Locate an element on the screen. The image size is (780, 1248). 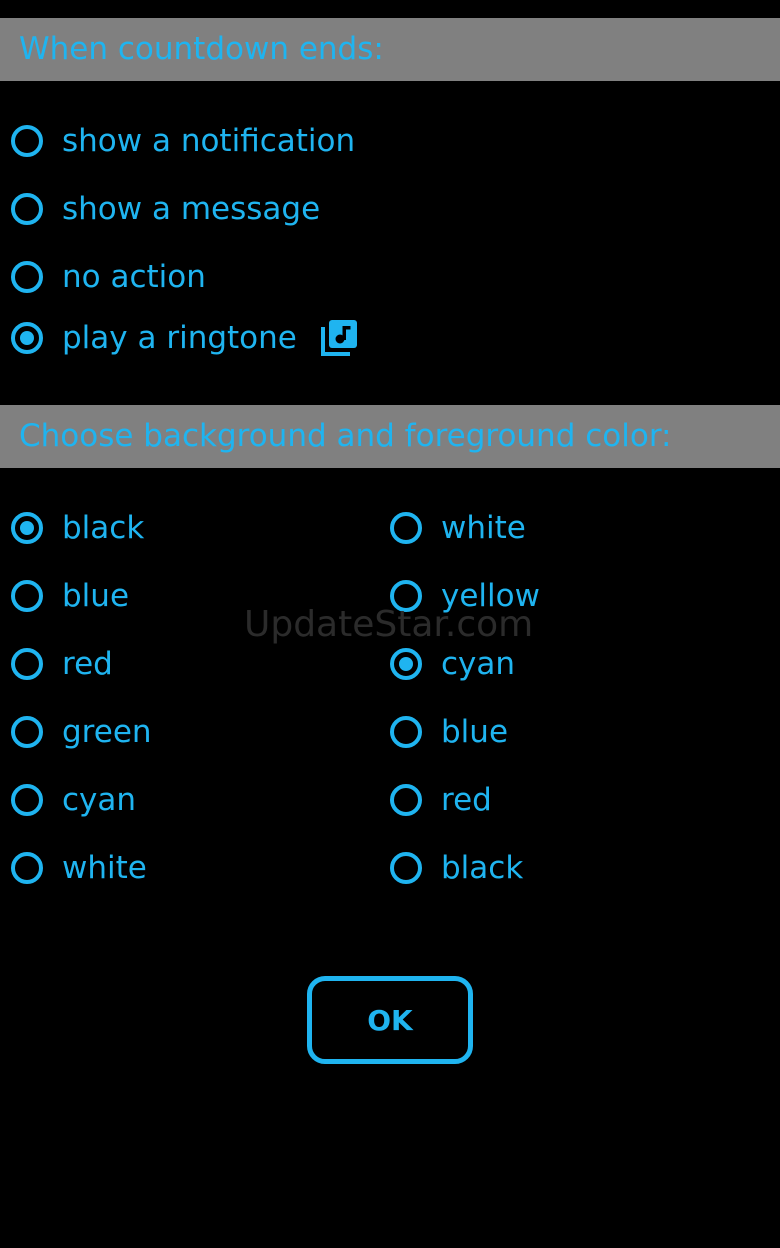
fg-option-black: black is located at coordinates (456, 868).